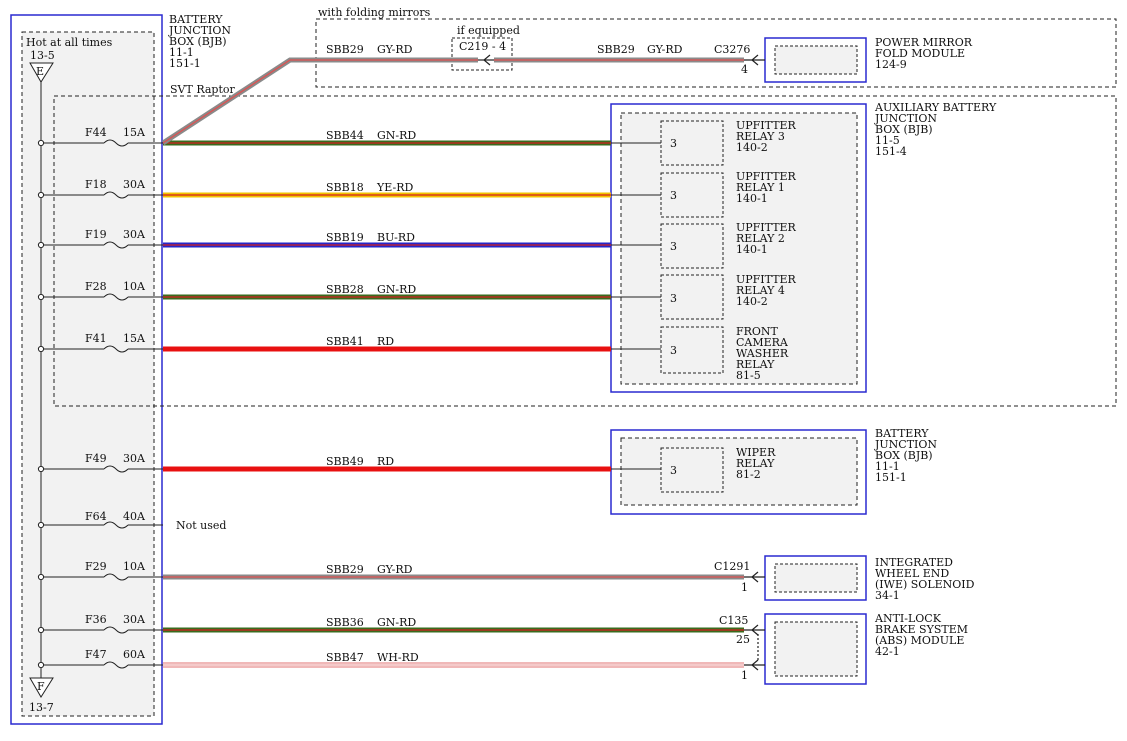  What do you see at coordinates (134, 516) in the screenshot?
I see `svg-text: 40A` at bounding box center [134, 516].